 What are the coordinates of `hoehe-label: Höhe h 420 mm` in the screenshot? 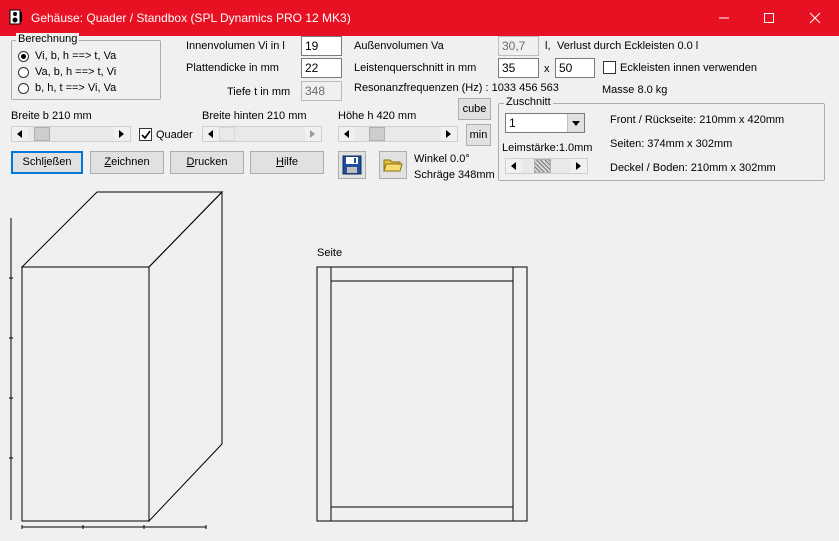 It's located at (377, 116).